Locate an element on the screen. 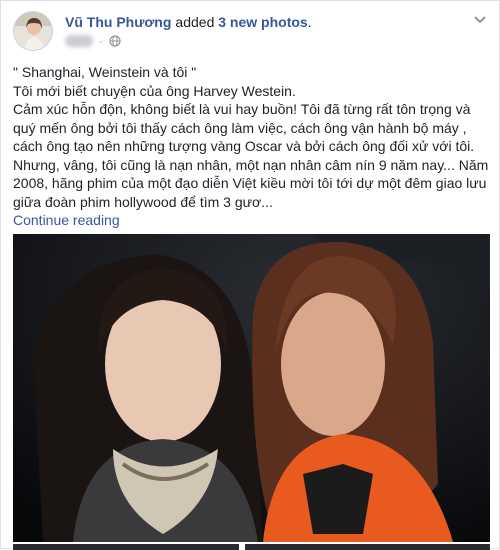 The width and height of the screenshot is (500, 550). post-subline: · is located at coordinates (93, 41).